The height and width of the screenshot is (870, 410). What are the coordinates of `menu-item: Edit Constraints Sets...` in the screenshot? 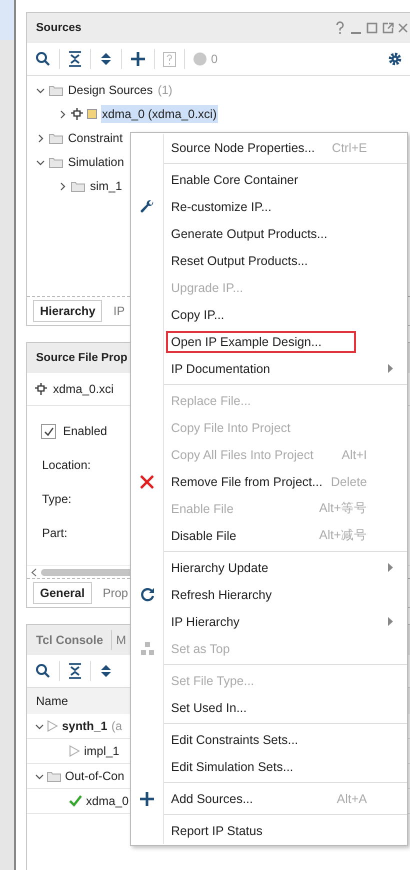 It's located at (234, 739).